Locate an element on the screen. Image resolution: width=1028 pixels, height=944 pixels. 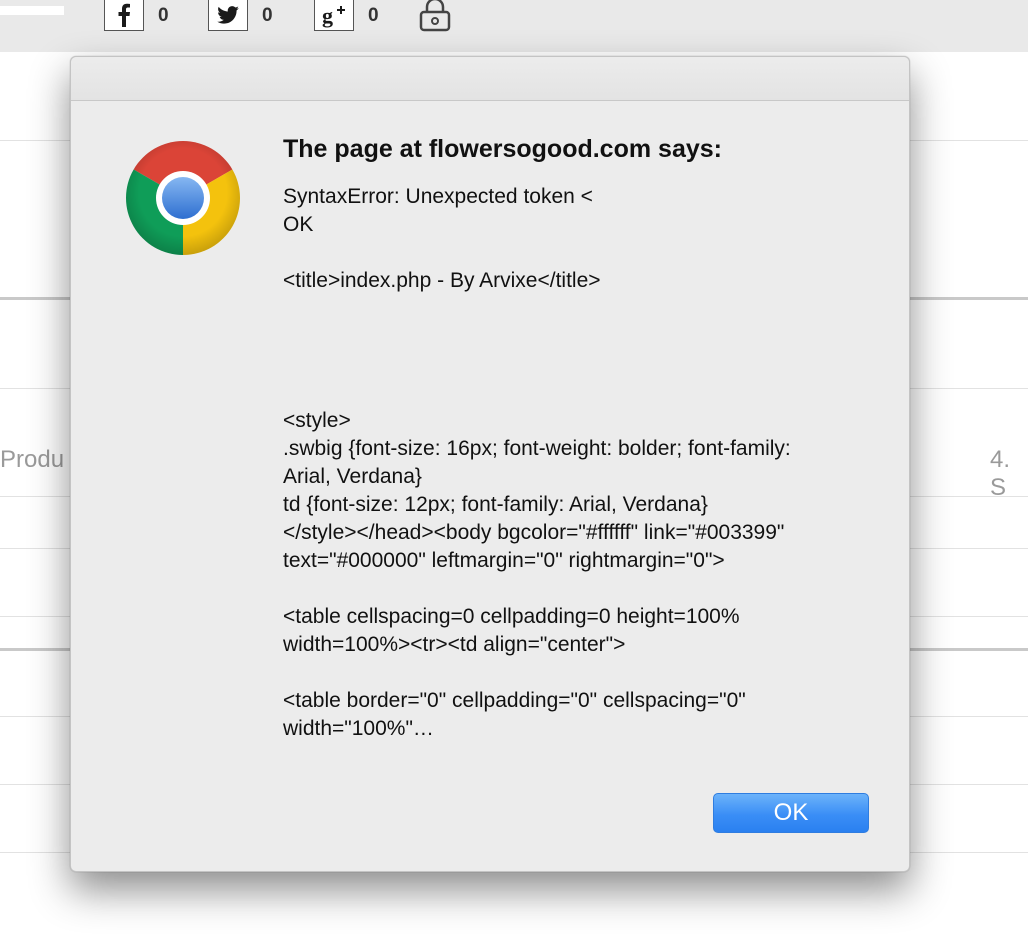
twitter-icon is located at coordinates (228, 15).